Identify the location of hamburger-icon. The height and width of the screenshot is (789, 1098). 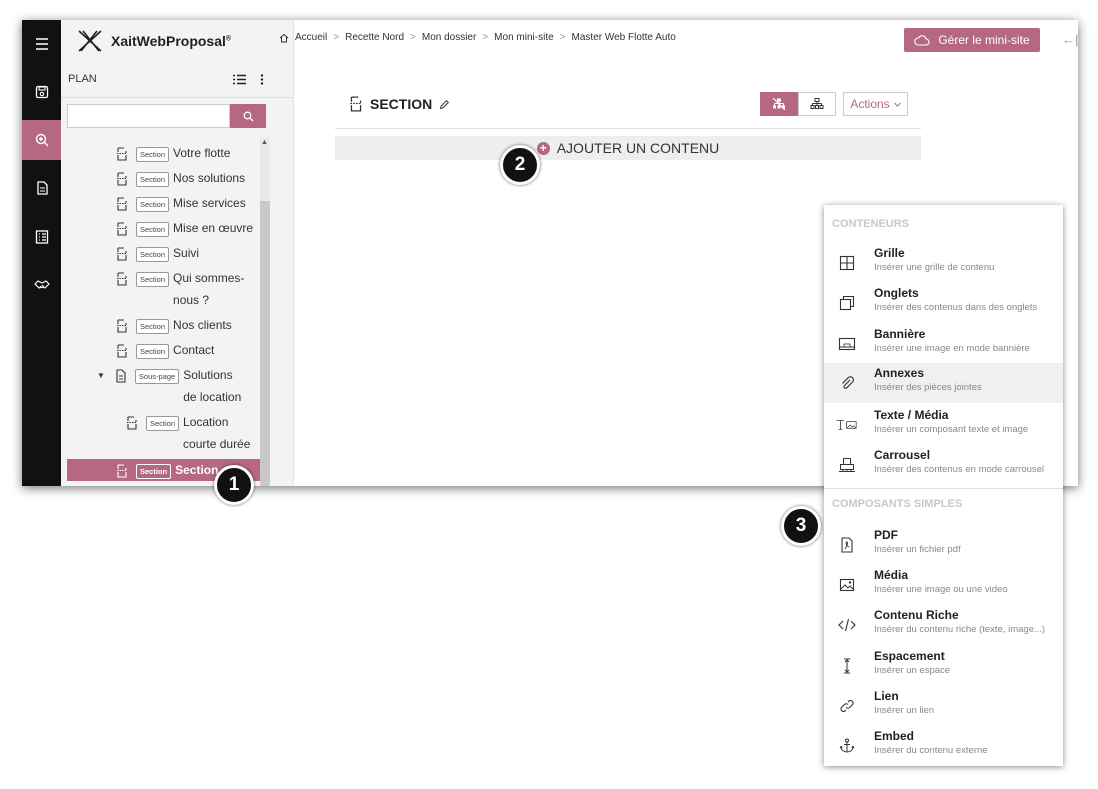
(41, 44).